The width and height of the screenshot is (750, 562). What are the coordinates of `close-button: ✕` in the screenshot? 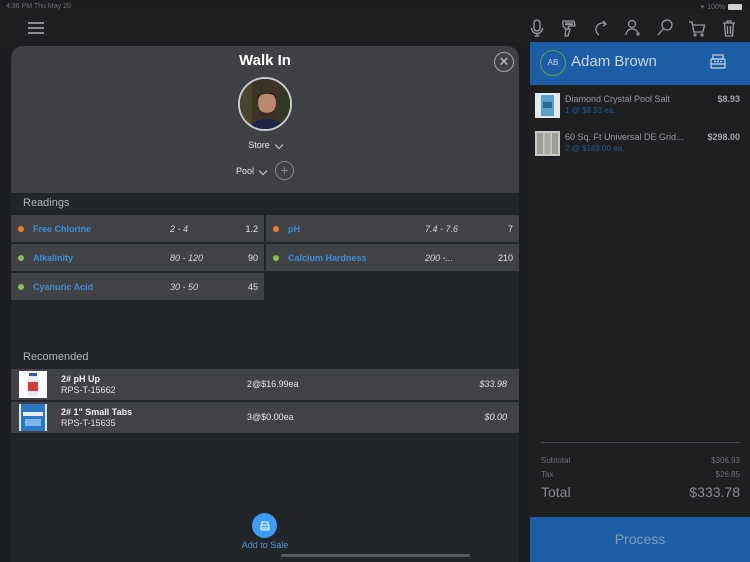 It's located at (504, 62).